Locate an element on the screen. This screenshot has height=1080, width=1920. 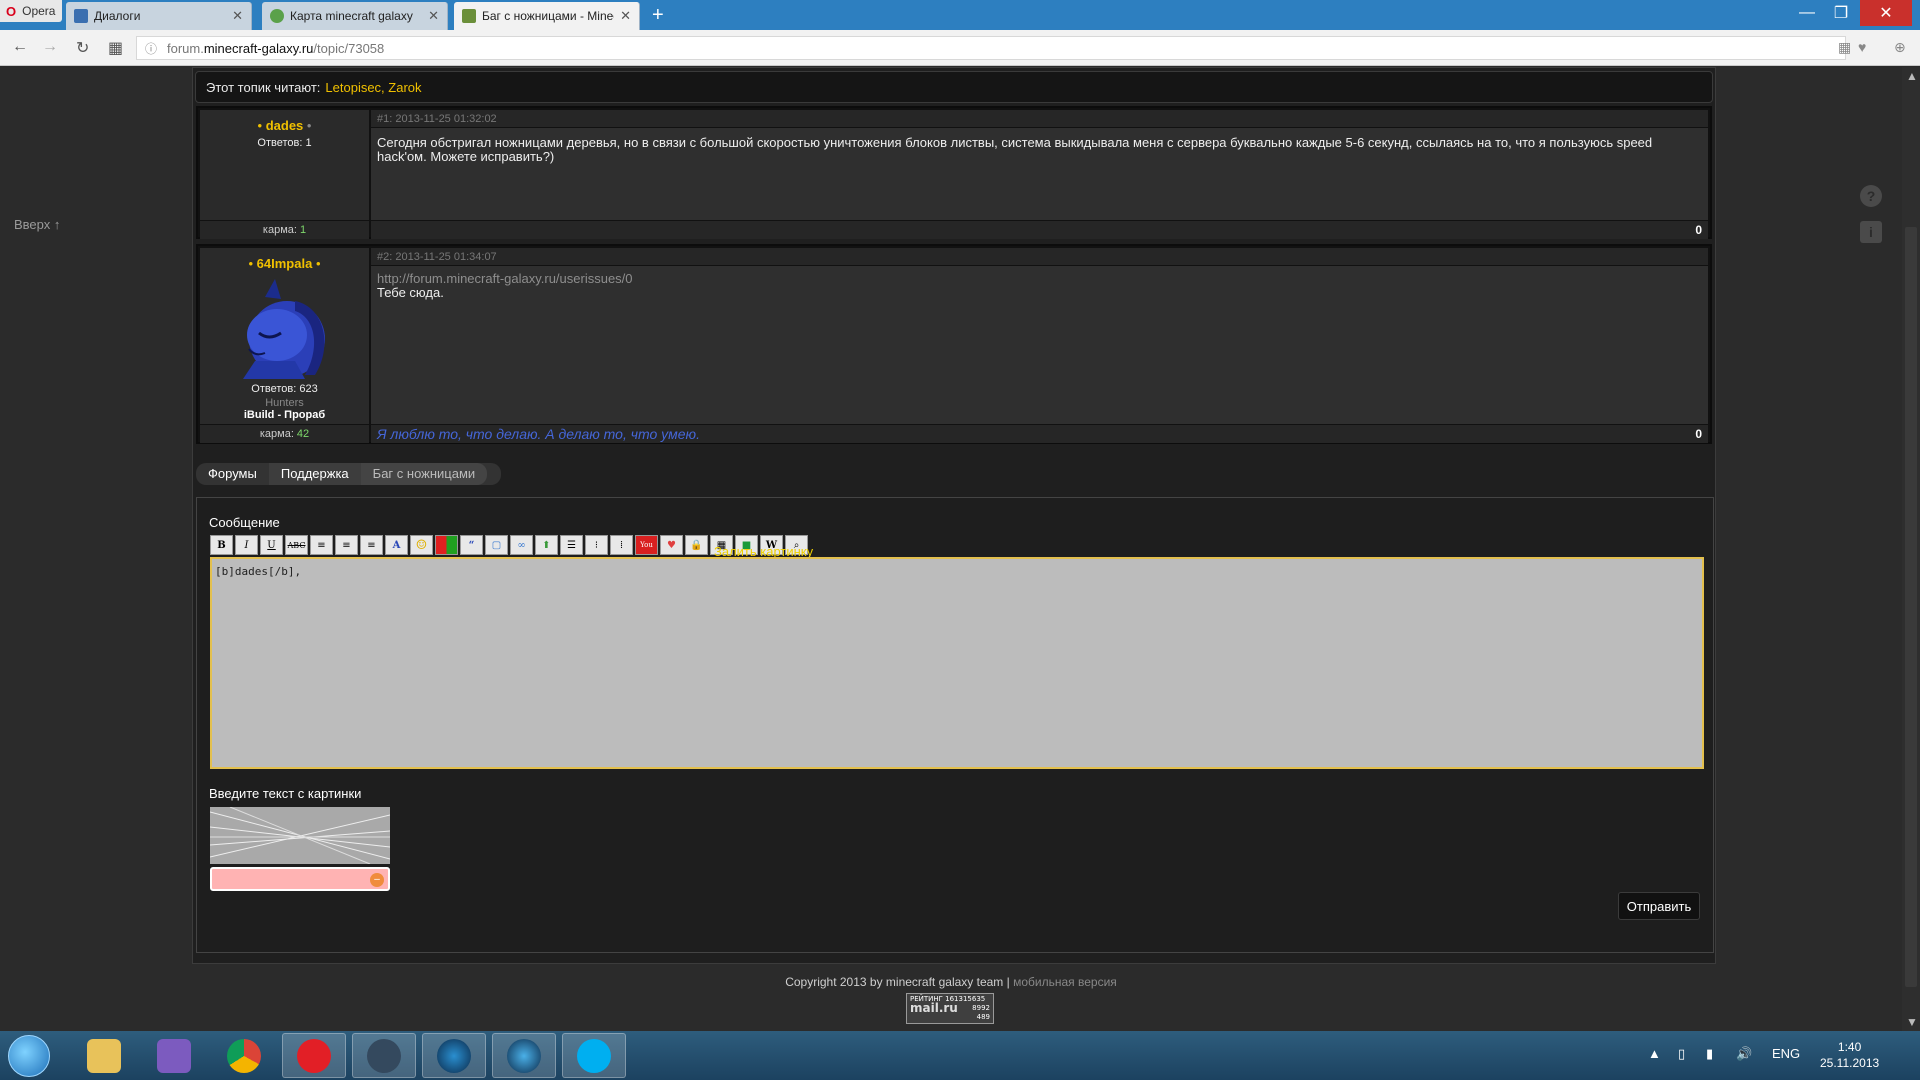
forward-arrow-icon: → is located at coordinates (50, 47).